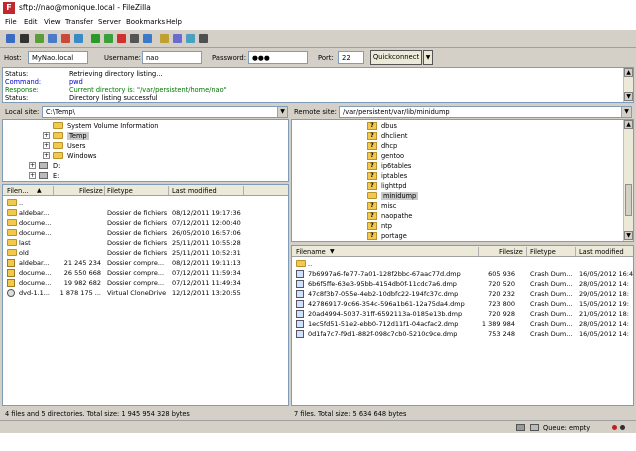 The image size is (636, 451). I want to click on directory-listing-filters-icon, so click(164, 38).